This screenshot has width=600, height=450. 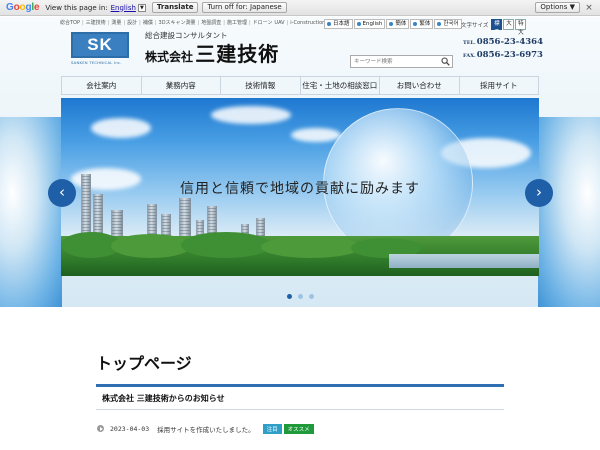 I want to click on lang-korean: 한국어, so click(x=448, y=24).